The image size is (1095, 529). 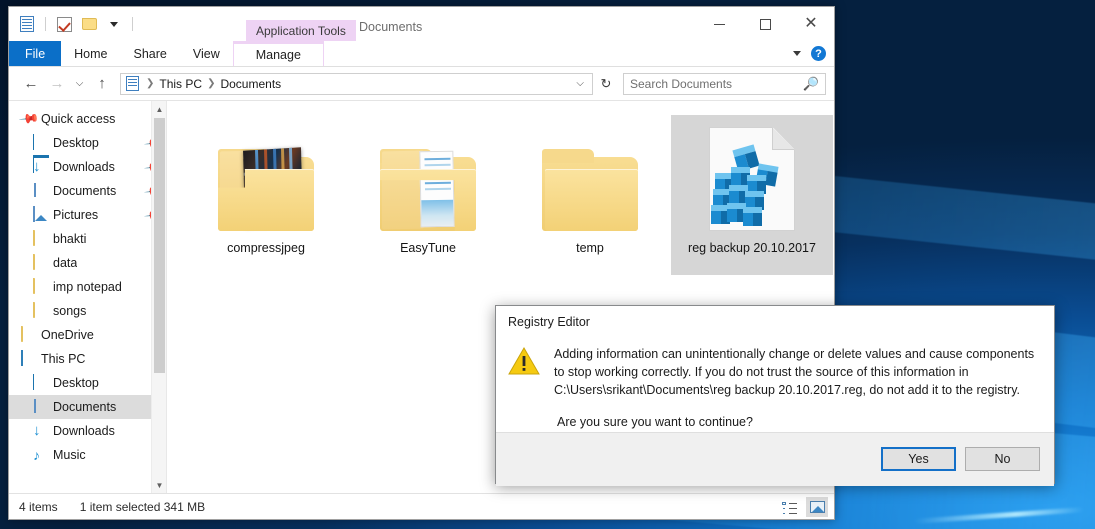 I want to click on sidebar-item-label: imp notepad, so click(x=87, y=287).